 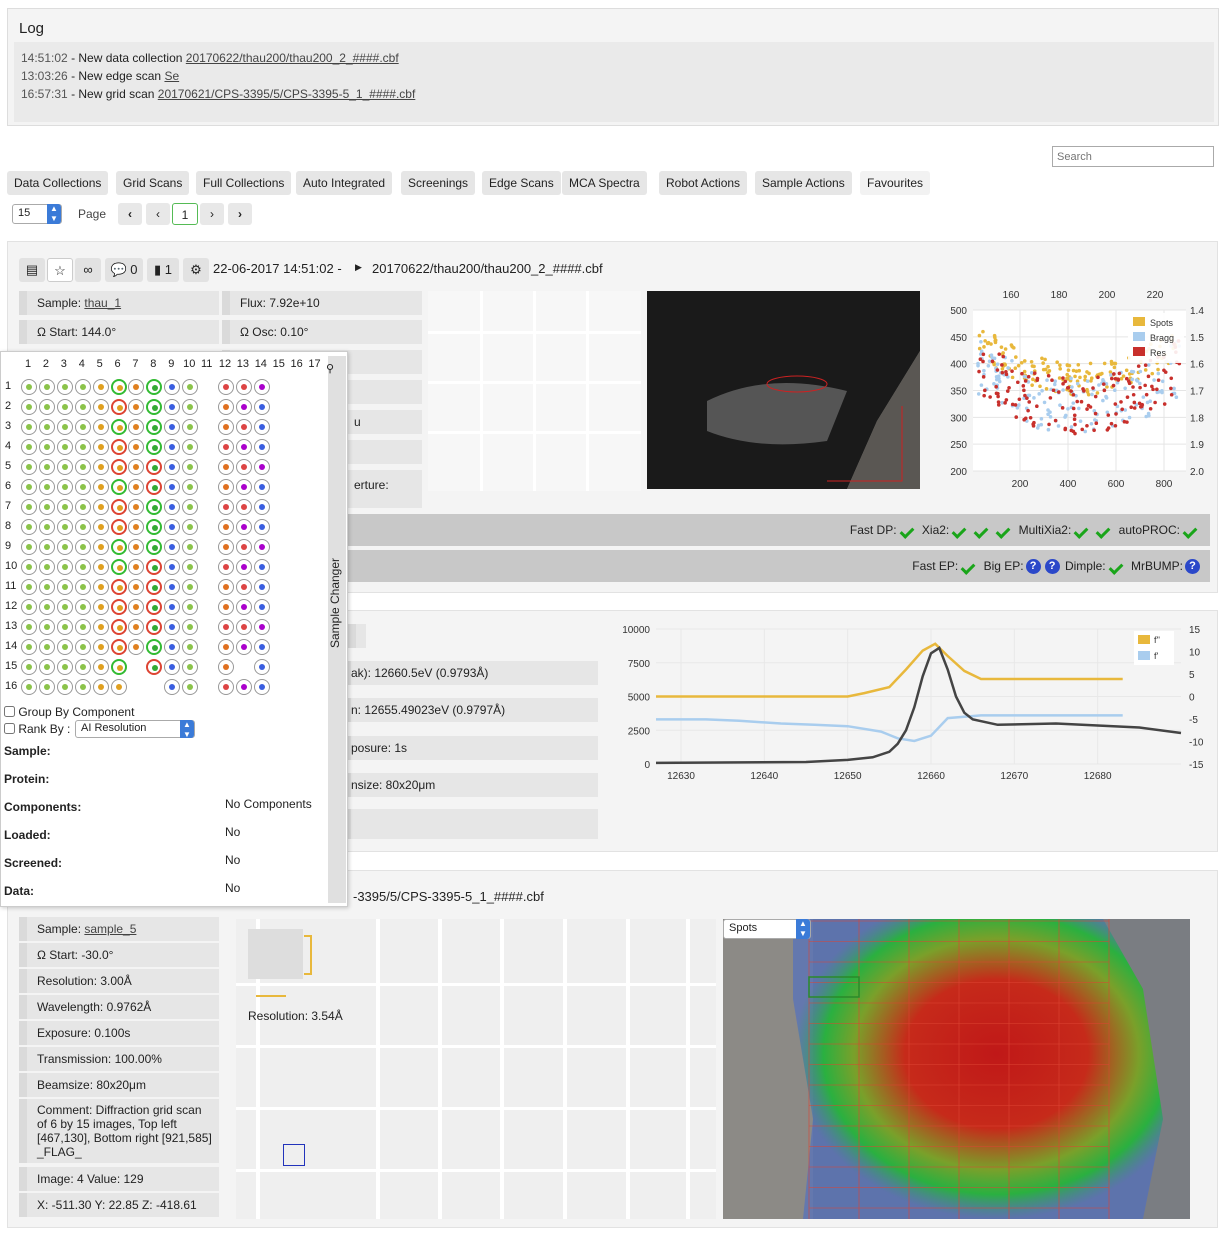 I want to click on group-by-component: Group By Component, so click(x=69, y=712).